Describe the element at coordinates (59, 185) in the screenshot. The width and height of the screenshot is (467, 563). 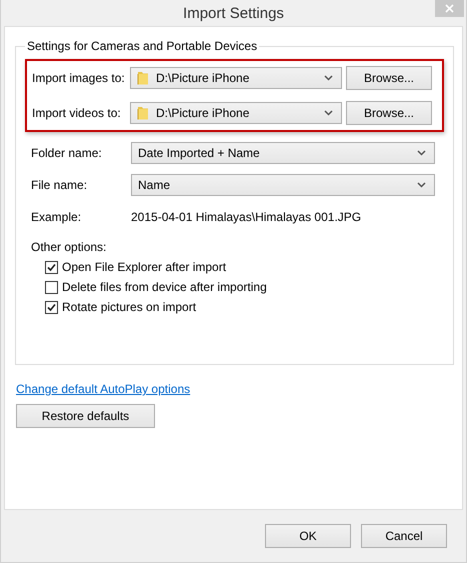
I see `field-label: File name:` at that location.